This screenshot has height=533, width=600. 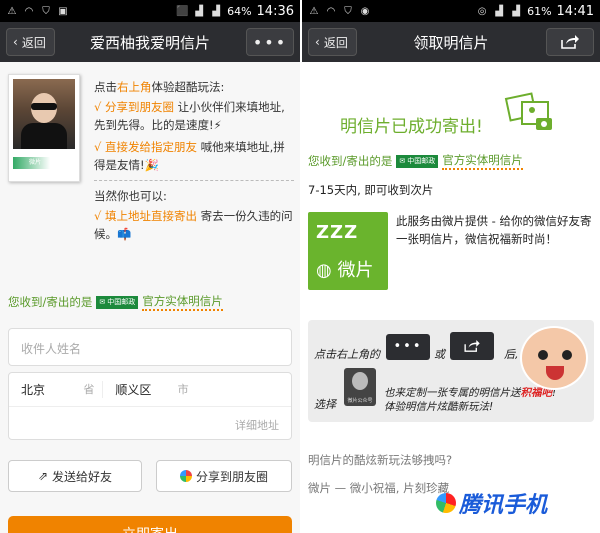 I want to click on status-bar: ⚠ ◠ ⛉ ▣ ⬛ ▟ ▟ 64% 14:36, so click(x=150, y=11).